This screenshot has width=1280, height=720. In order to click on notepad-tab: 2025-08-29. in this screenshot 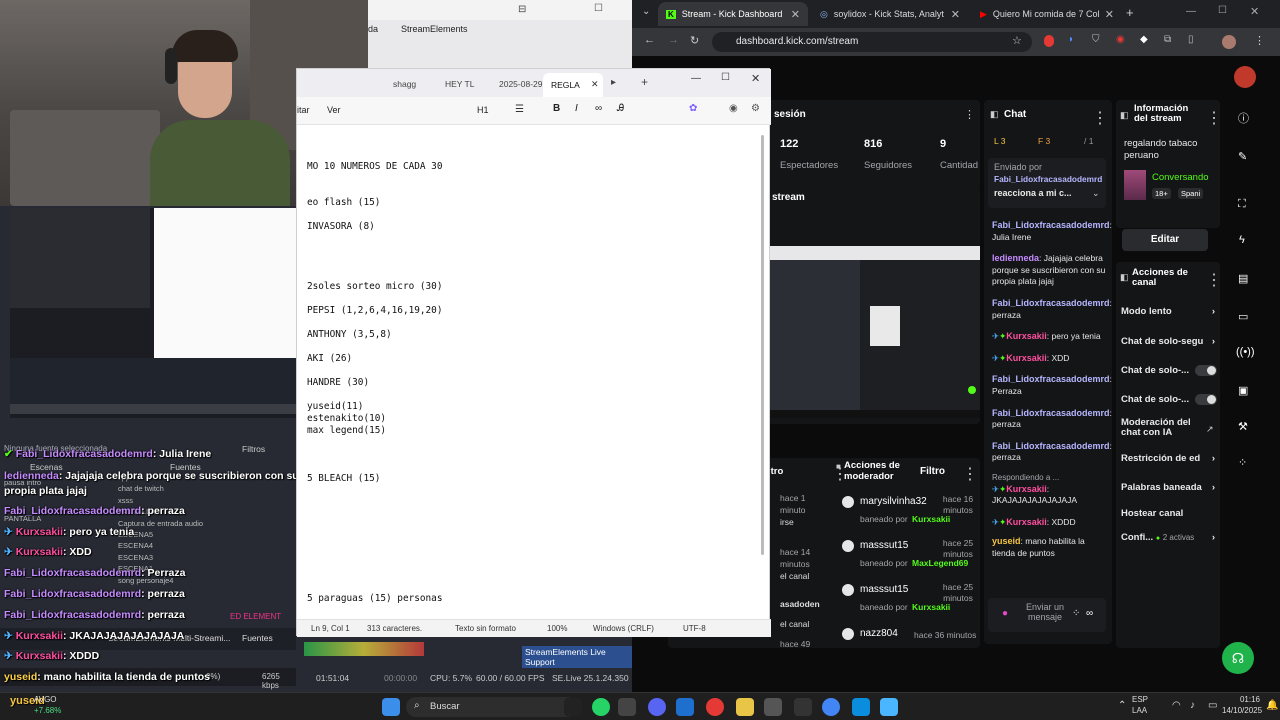, I will do `click(522, 84)`.